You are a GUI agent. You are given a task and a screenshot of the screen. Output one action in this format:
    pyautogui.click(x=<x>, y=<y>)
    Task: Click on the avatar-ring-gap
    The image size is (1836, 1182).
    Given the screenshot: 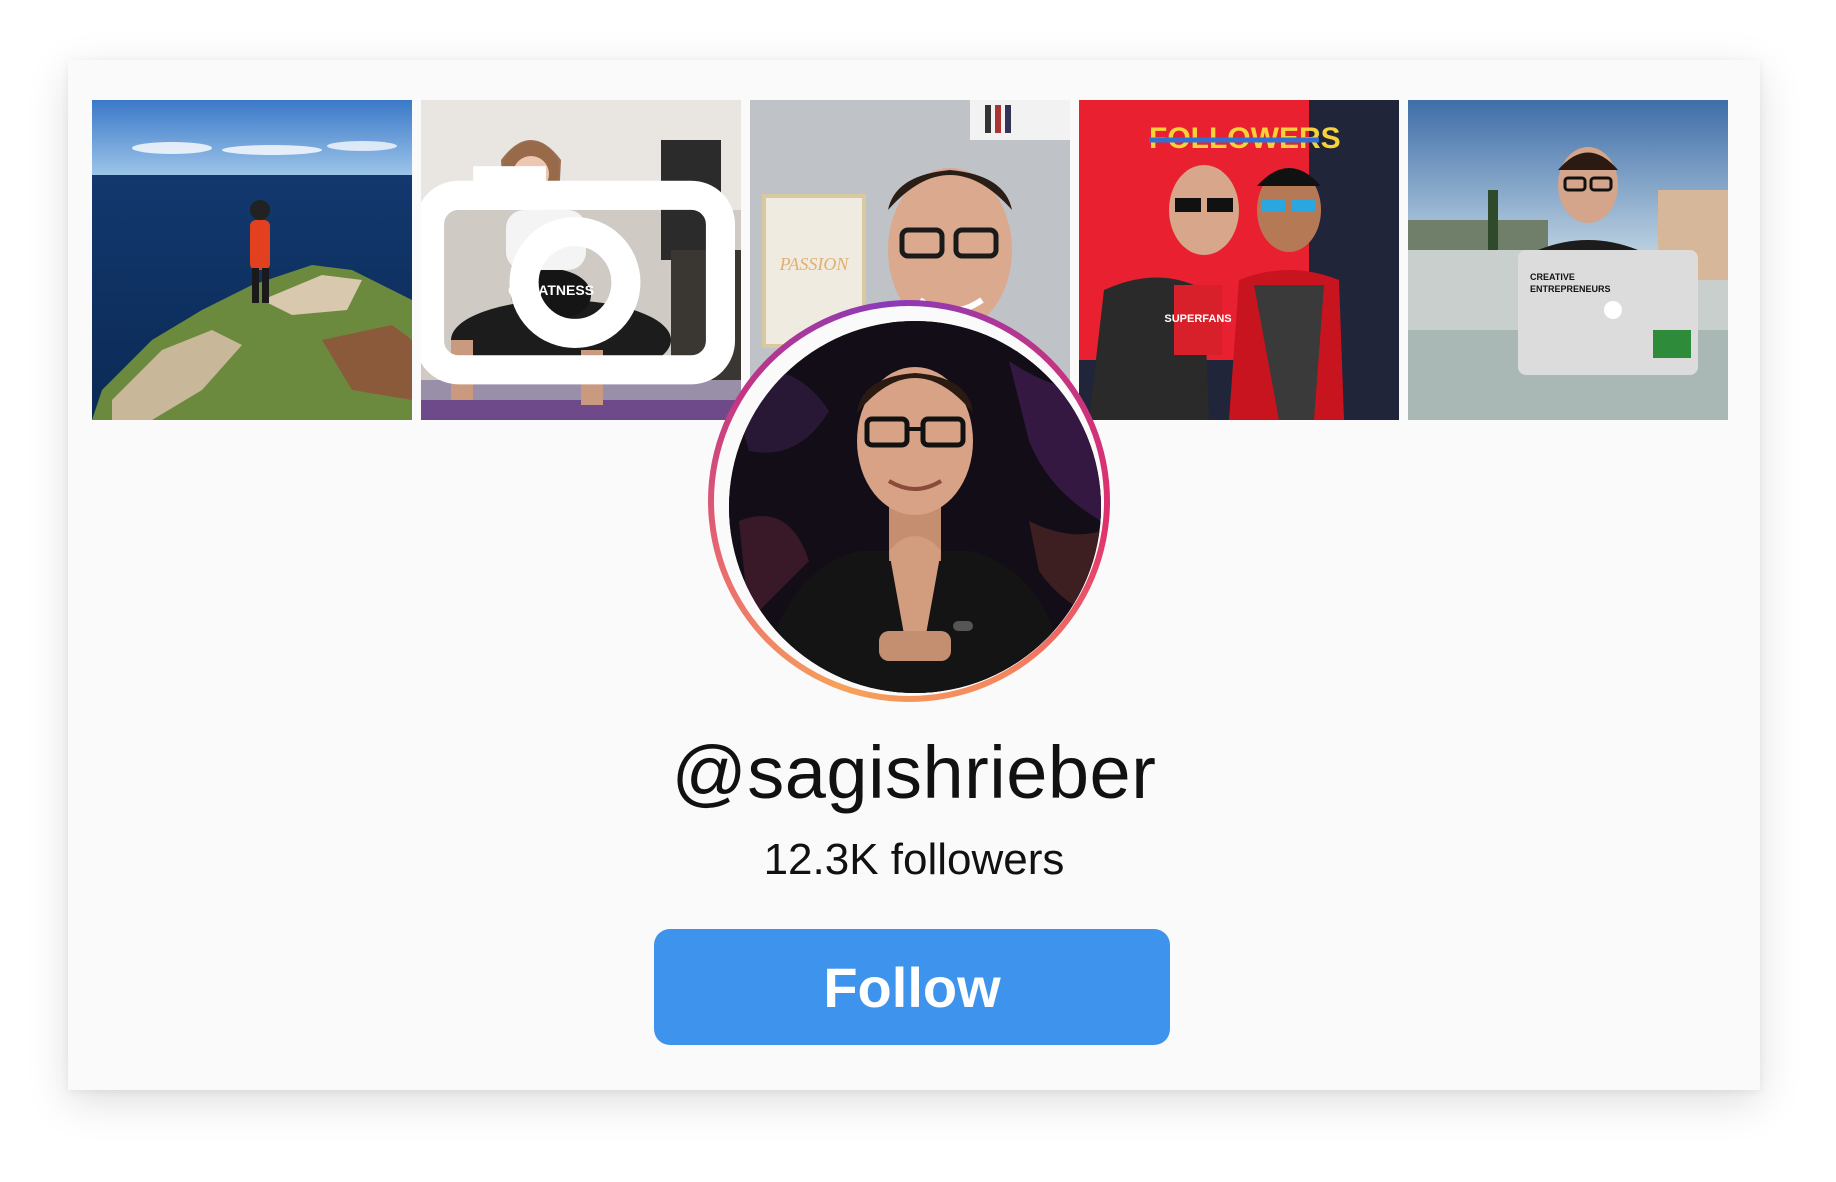 What is the action you would take?
    pyautogui.click(x=909, y=501)
    